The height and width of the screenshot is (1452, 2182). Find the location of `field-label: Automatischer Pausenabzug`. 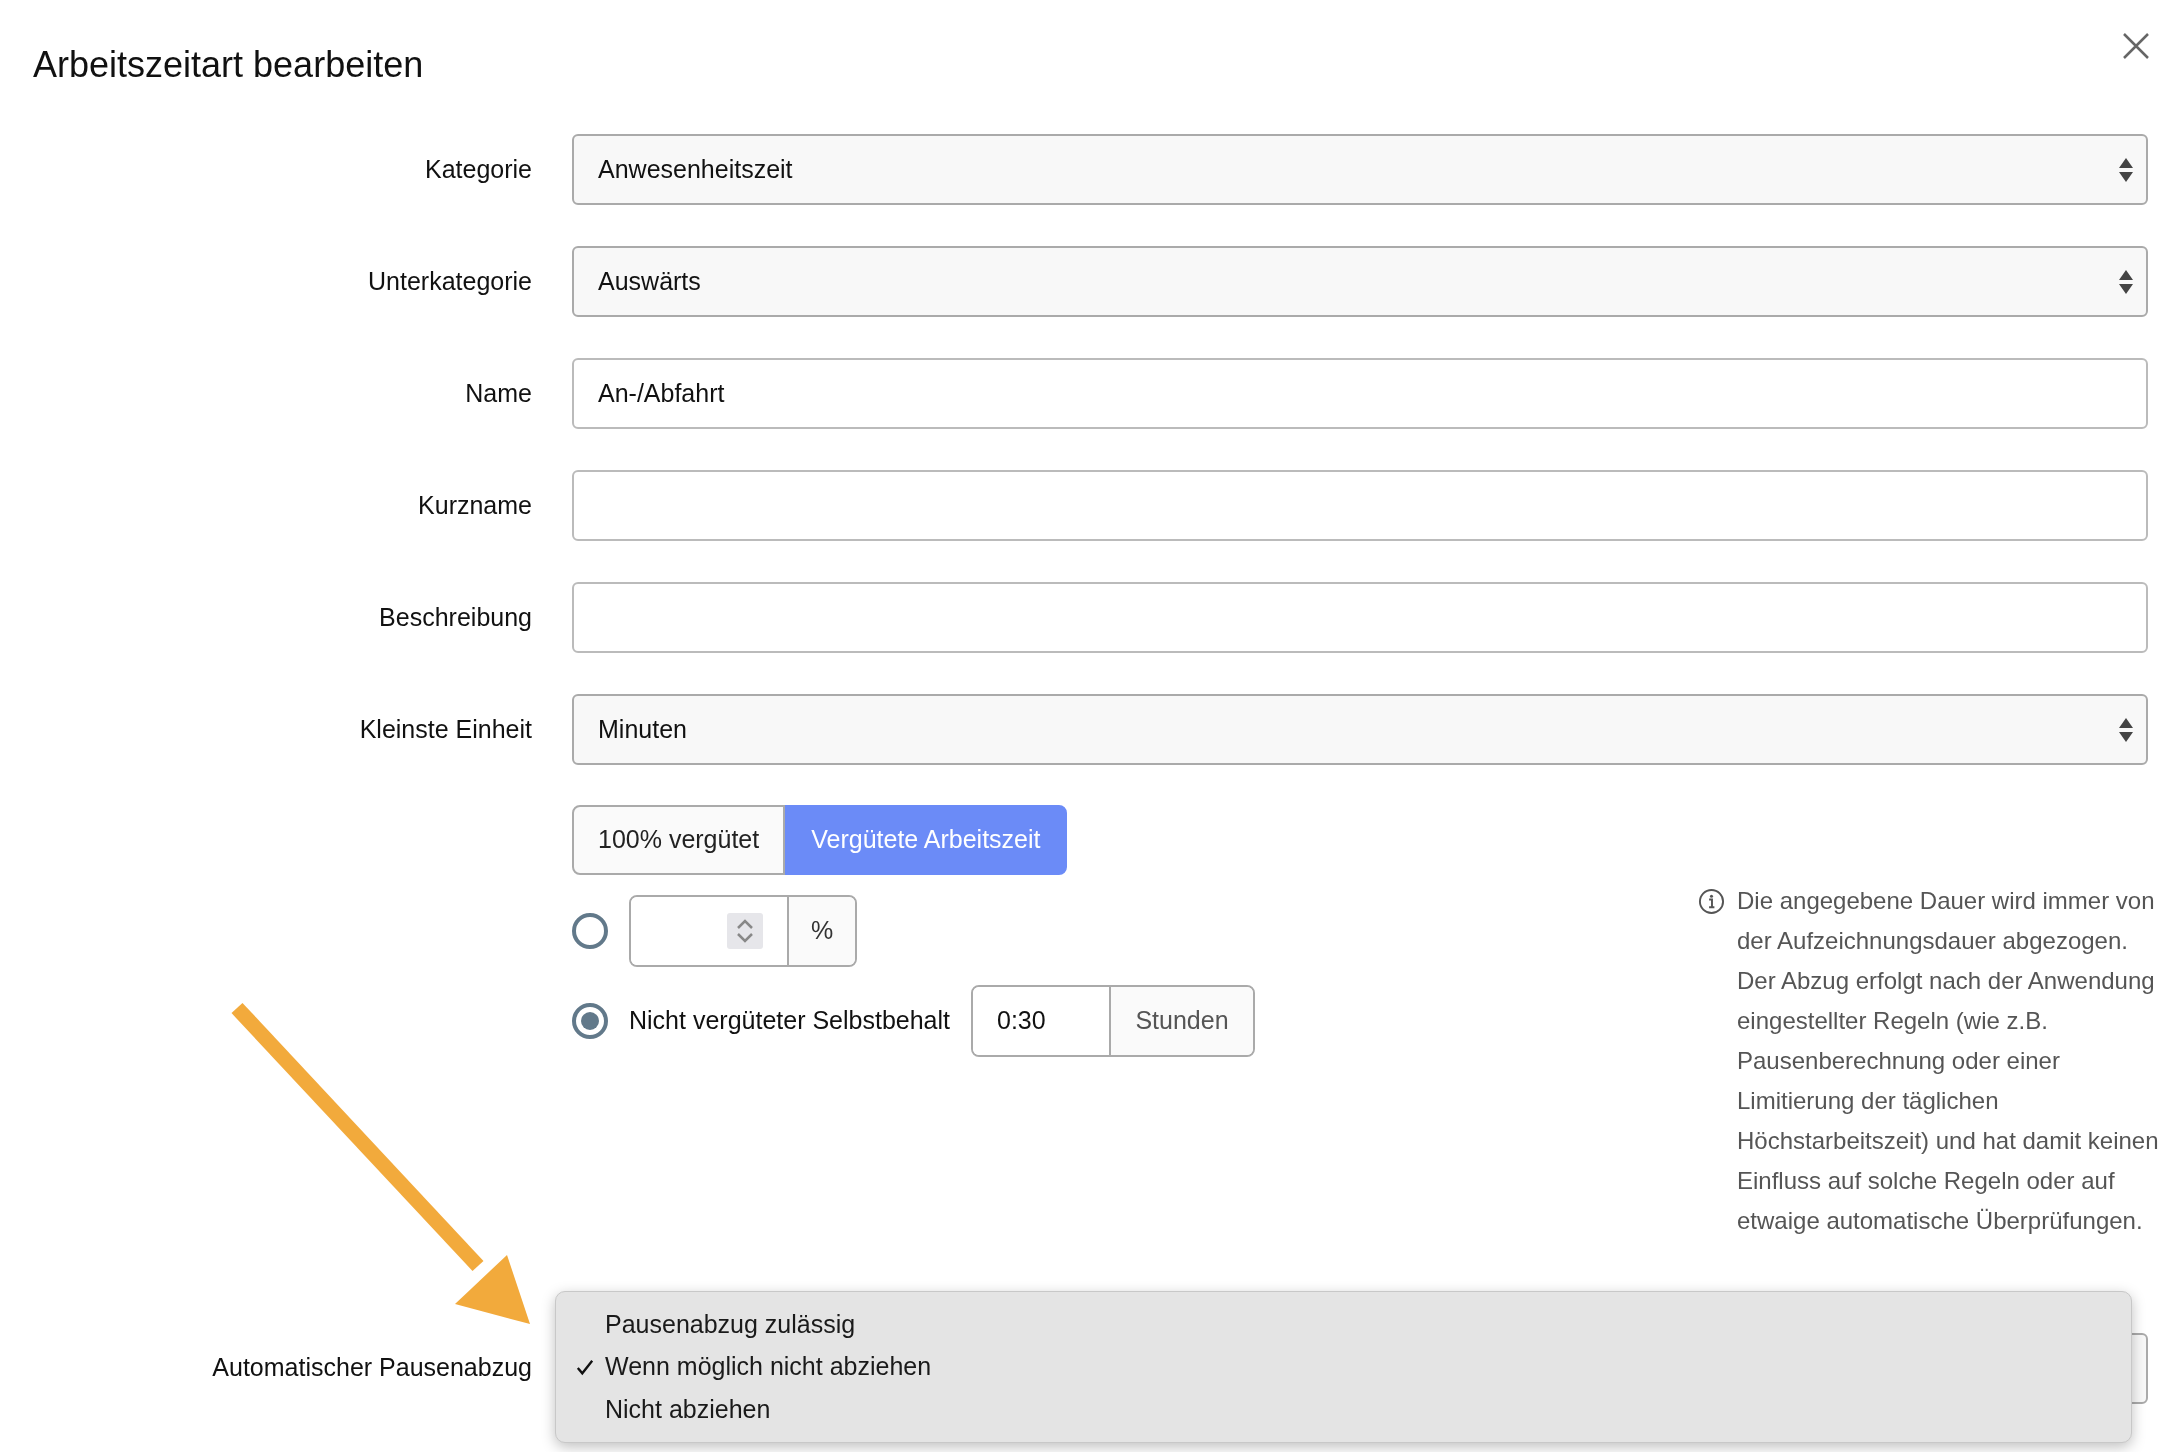

field-label: Automatischer Pausenabzug is located at coordinates (371, 1368).